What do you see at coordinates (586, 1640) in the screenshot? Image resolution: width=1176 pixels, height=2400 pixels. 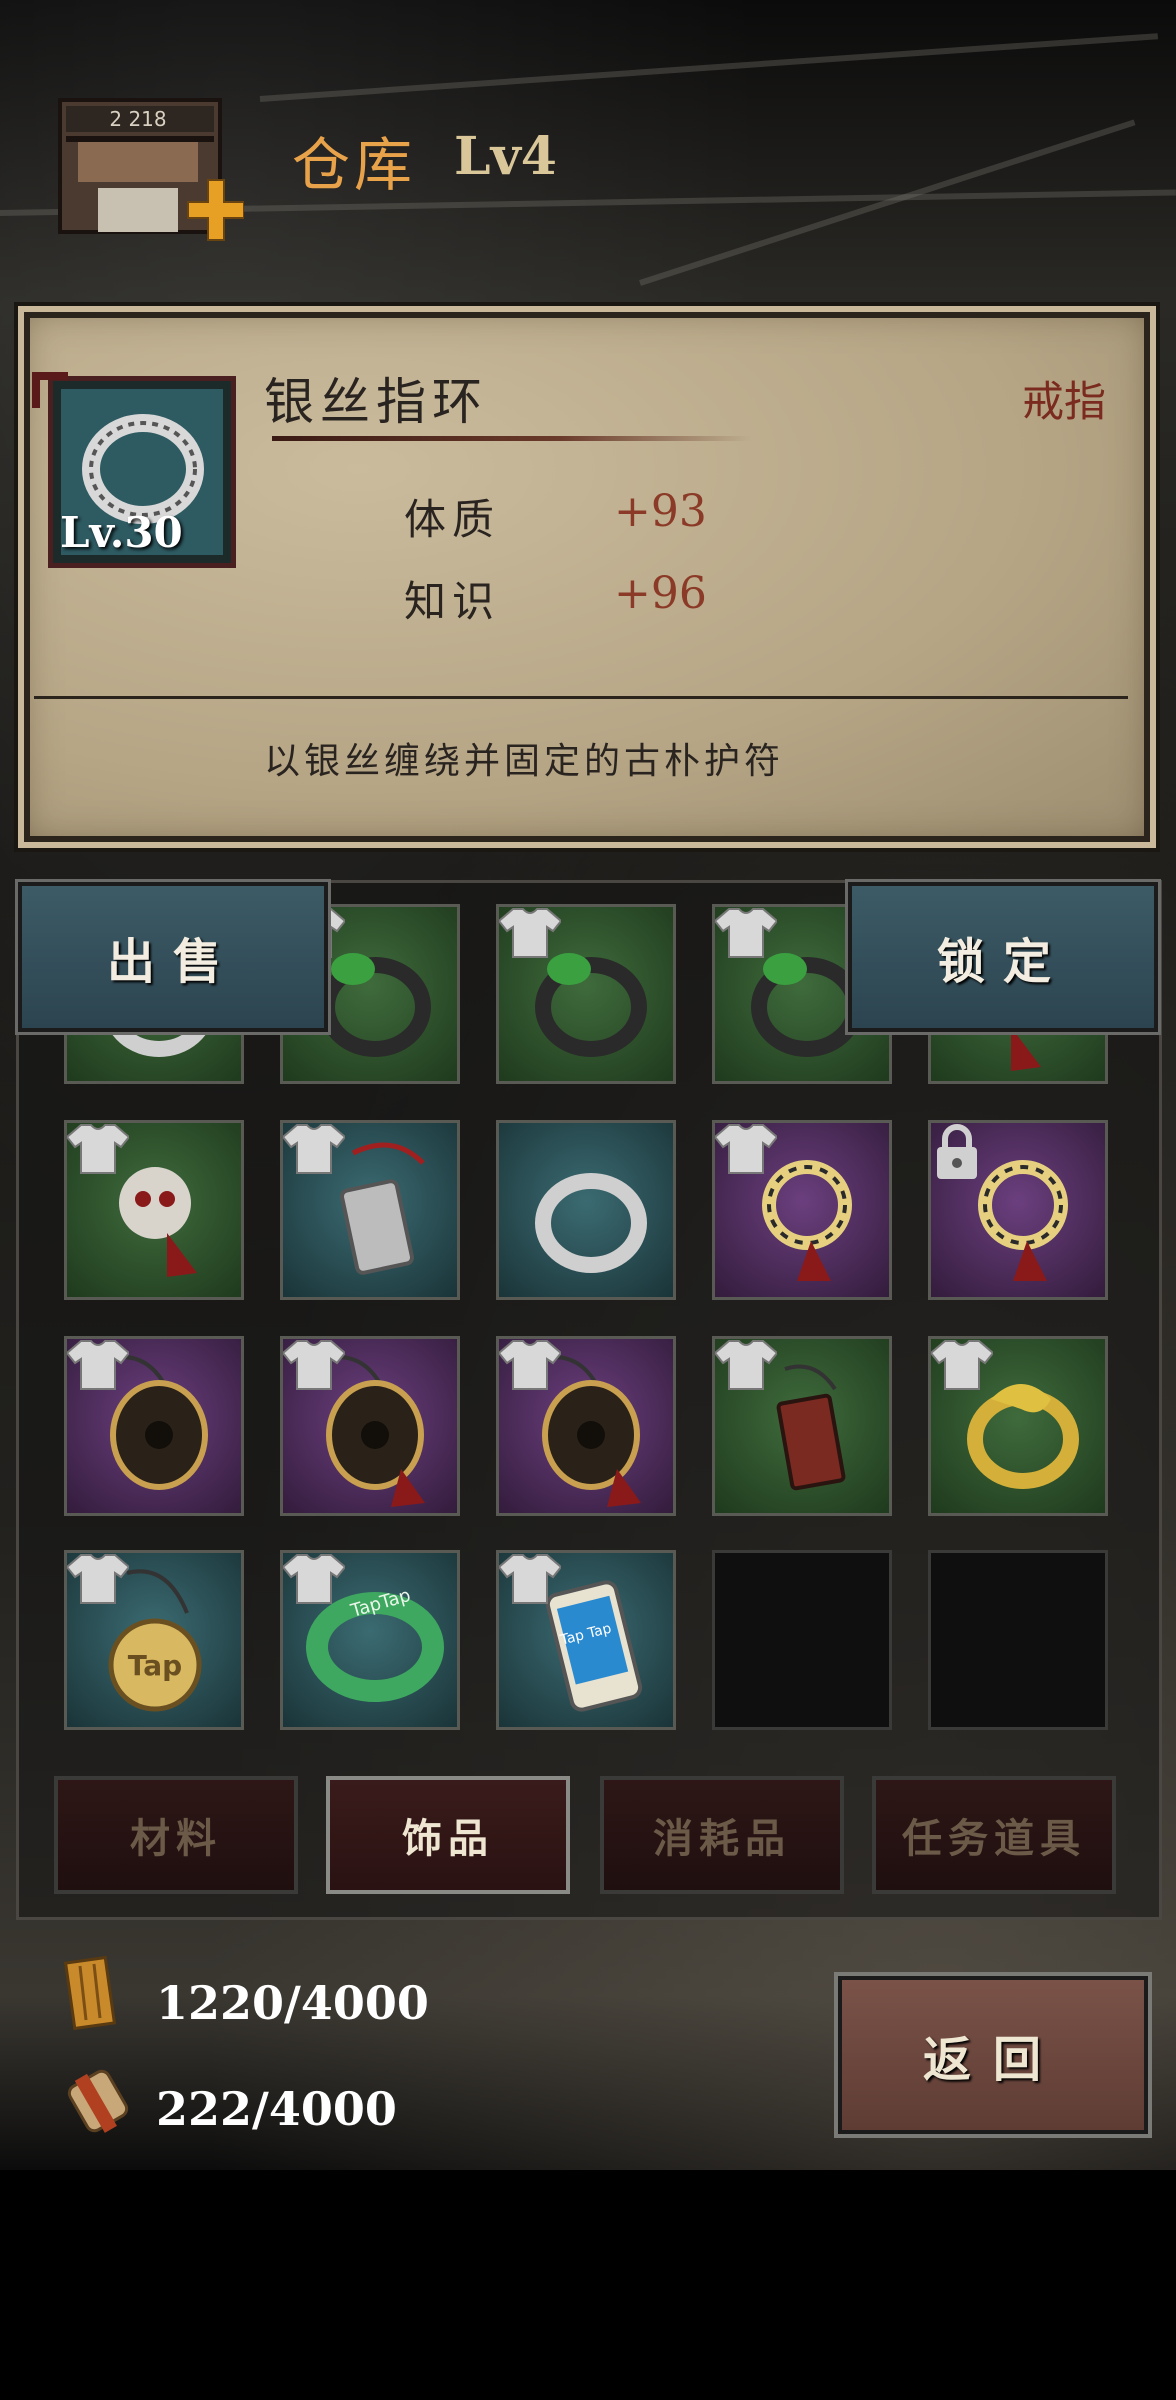 I see `inventory-slot: Tap Tap` at bounding box center [586, 1640].